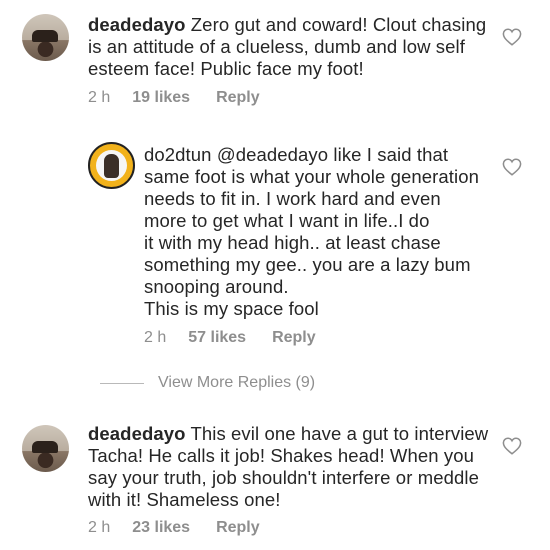 The height and width of the screenshot is (550, 550). Describe the element at coordinates (161, 528) in the screenshot. I see `likes-count: 23 likes` at that location.